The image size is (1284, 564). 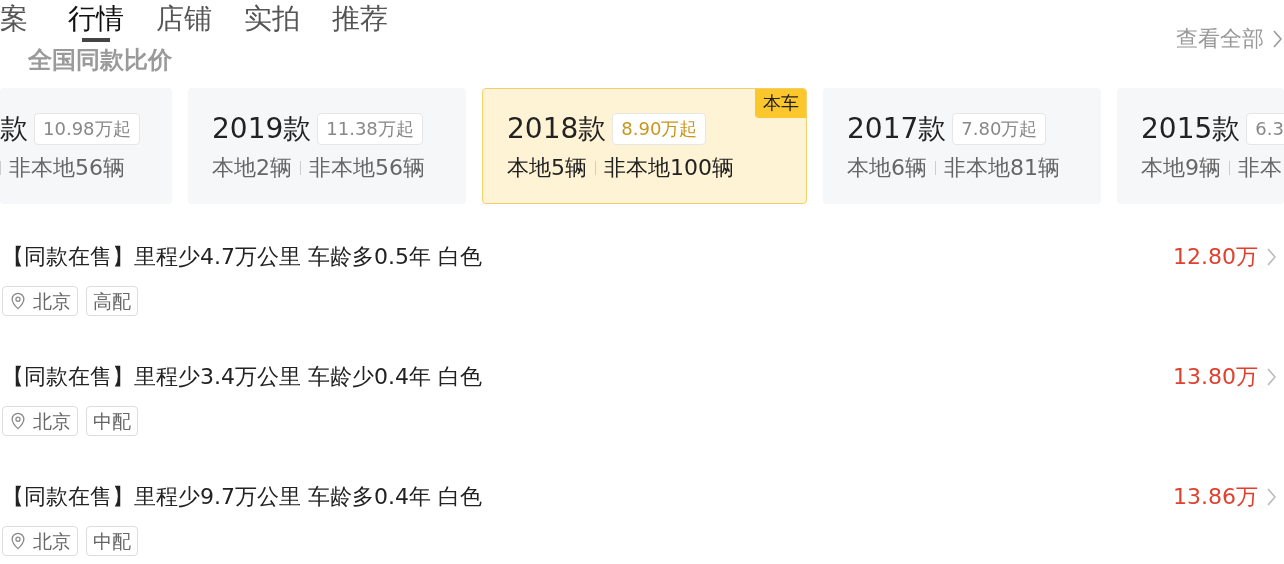 What do you see at coordinates (1215, 377) in the screenshot?
I see `listing-price: 13.80万` at bounding box center [1215, 377].